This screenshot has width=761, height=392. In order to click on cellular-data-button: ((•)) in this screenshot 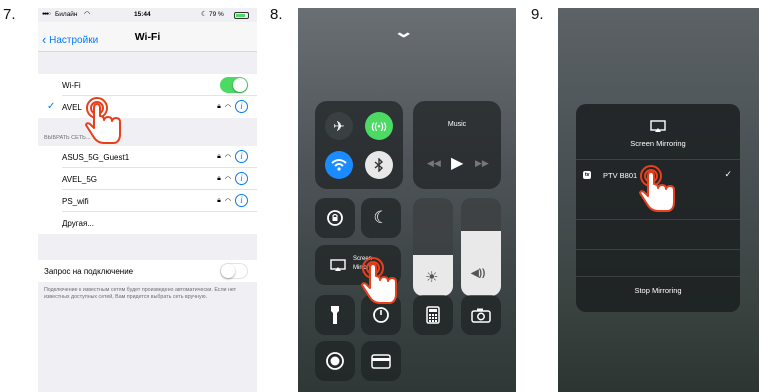, I will do `click(379, 126)`.